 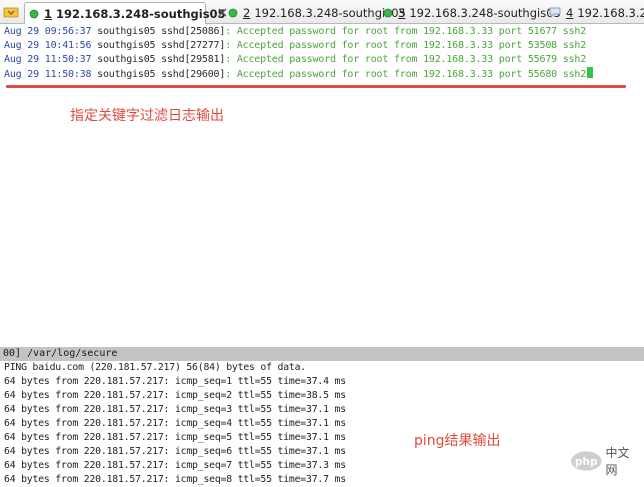 I want to click on tab-1-number: 1, so click(x=48, y=13).